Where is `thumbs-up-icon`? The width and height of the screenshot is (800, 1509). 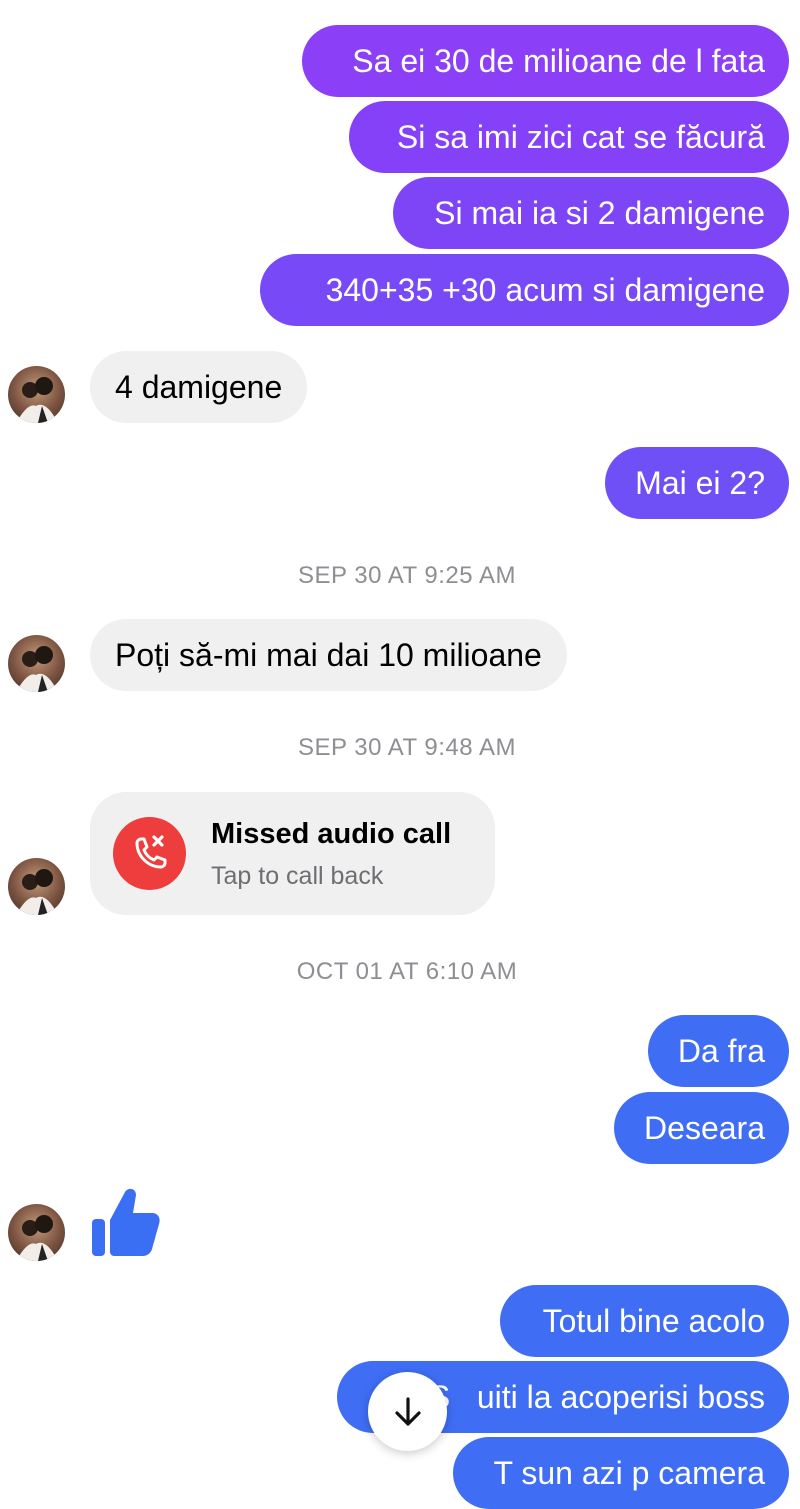 thumbs-up-icon is located at coordinates (126, 1222).